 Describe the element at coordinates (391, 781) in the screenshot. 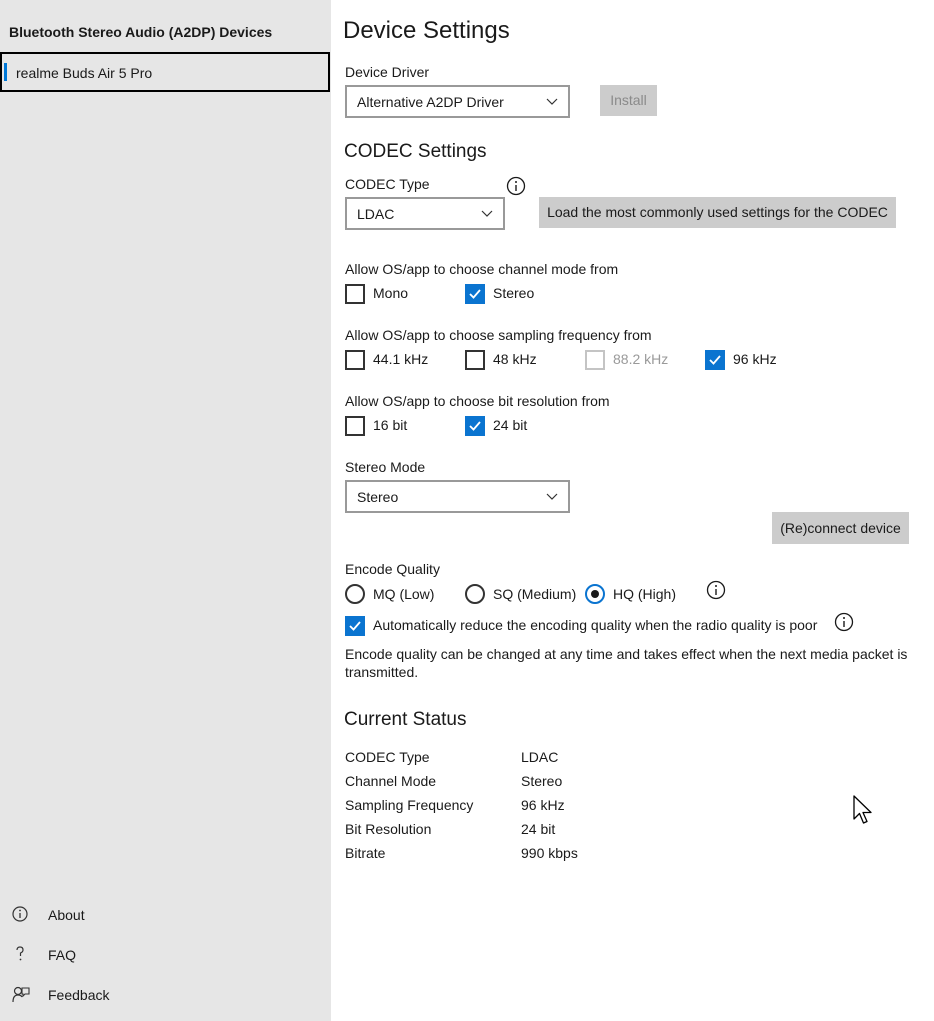

I see `status-key: Channel Mode` at that location.